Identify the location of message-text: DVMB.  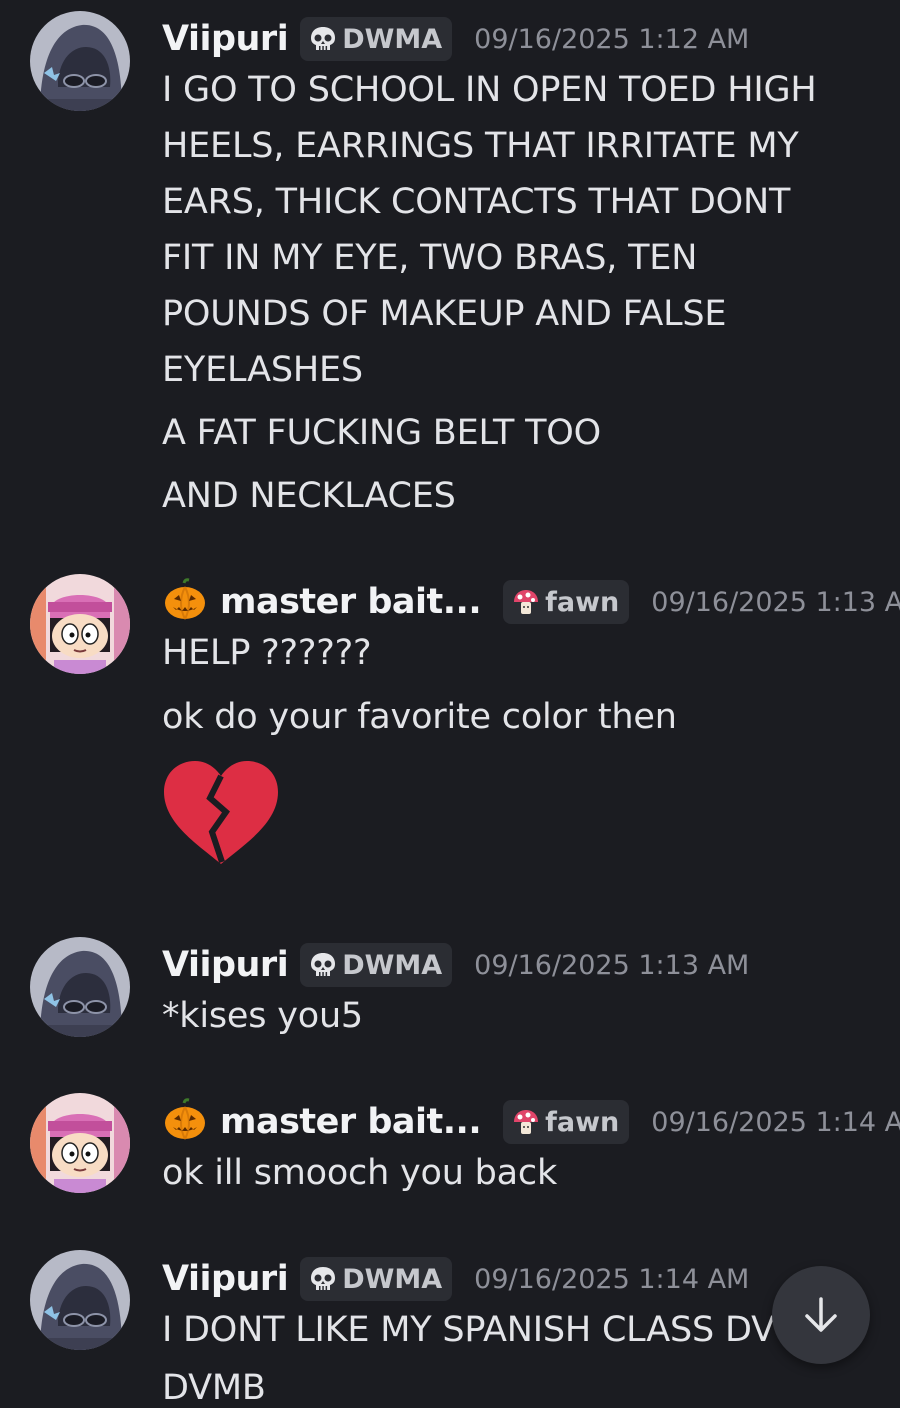
(214, 1388).